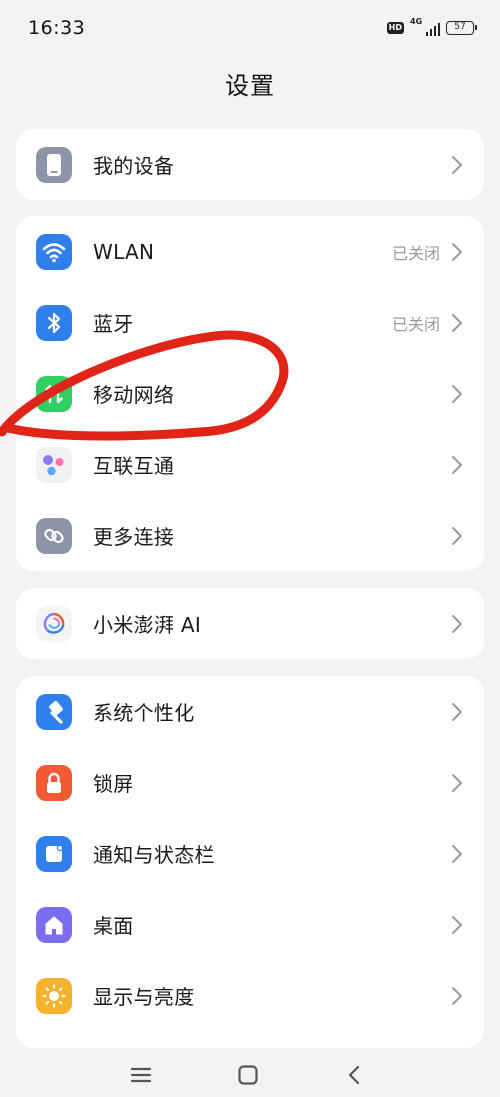  Describe the element at coordinates (134, 466) in the screenshot. I see `settings-item-label: 互联互通` at that location.